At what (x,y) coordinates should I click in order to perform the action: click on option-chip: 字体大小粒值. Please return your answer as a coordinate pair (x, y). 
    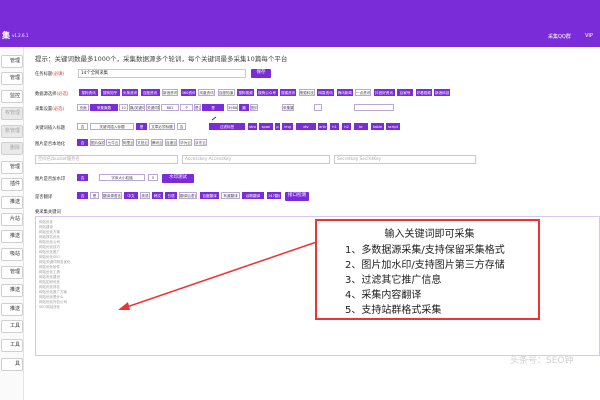
    Looking at the image, I should click on (122, 177).